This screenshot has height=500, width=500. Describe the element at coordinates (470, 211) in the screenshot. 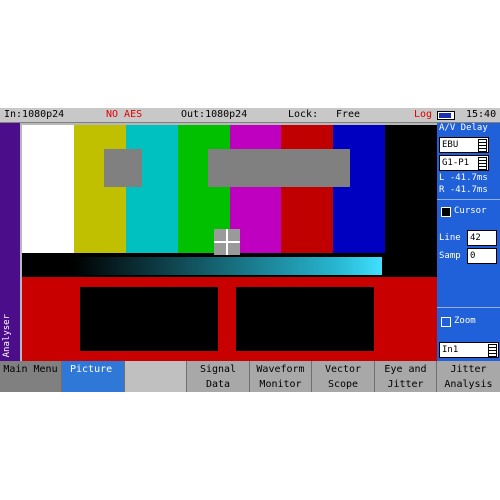

I see `cursor-label: Cursor` at that location.